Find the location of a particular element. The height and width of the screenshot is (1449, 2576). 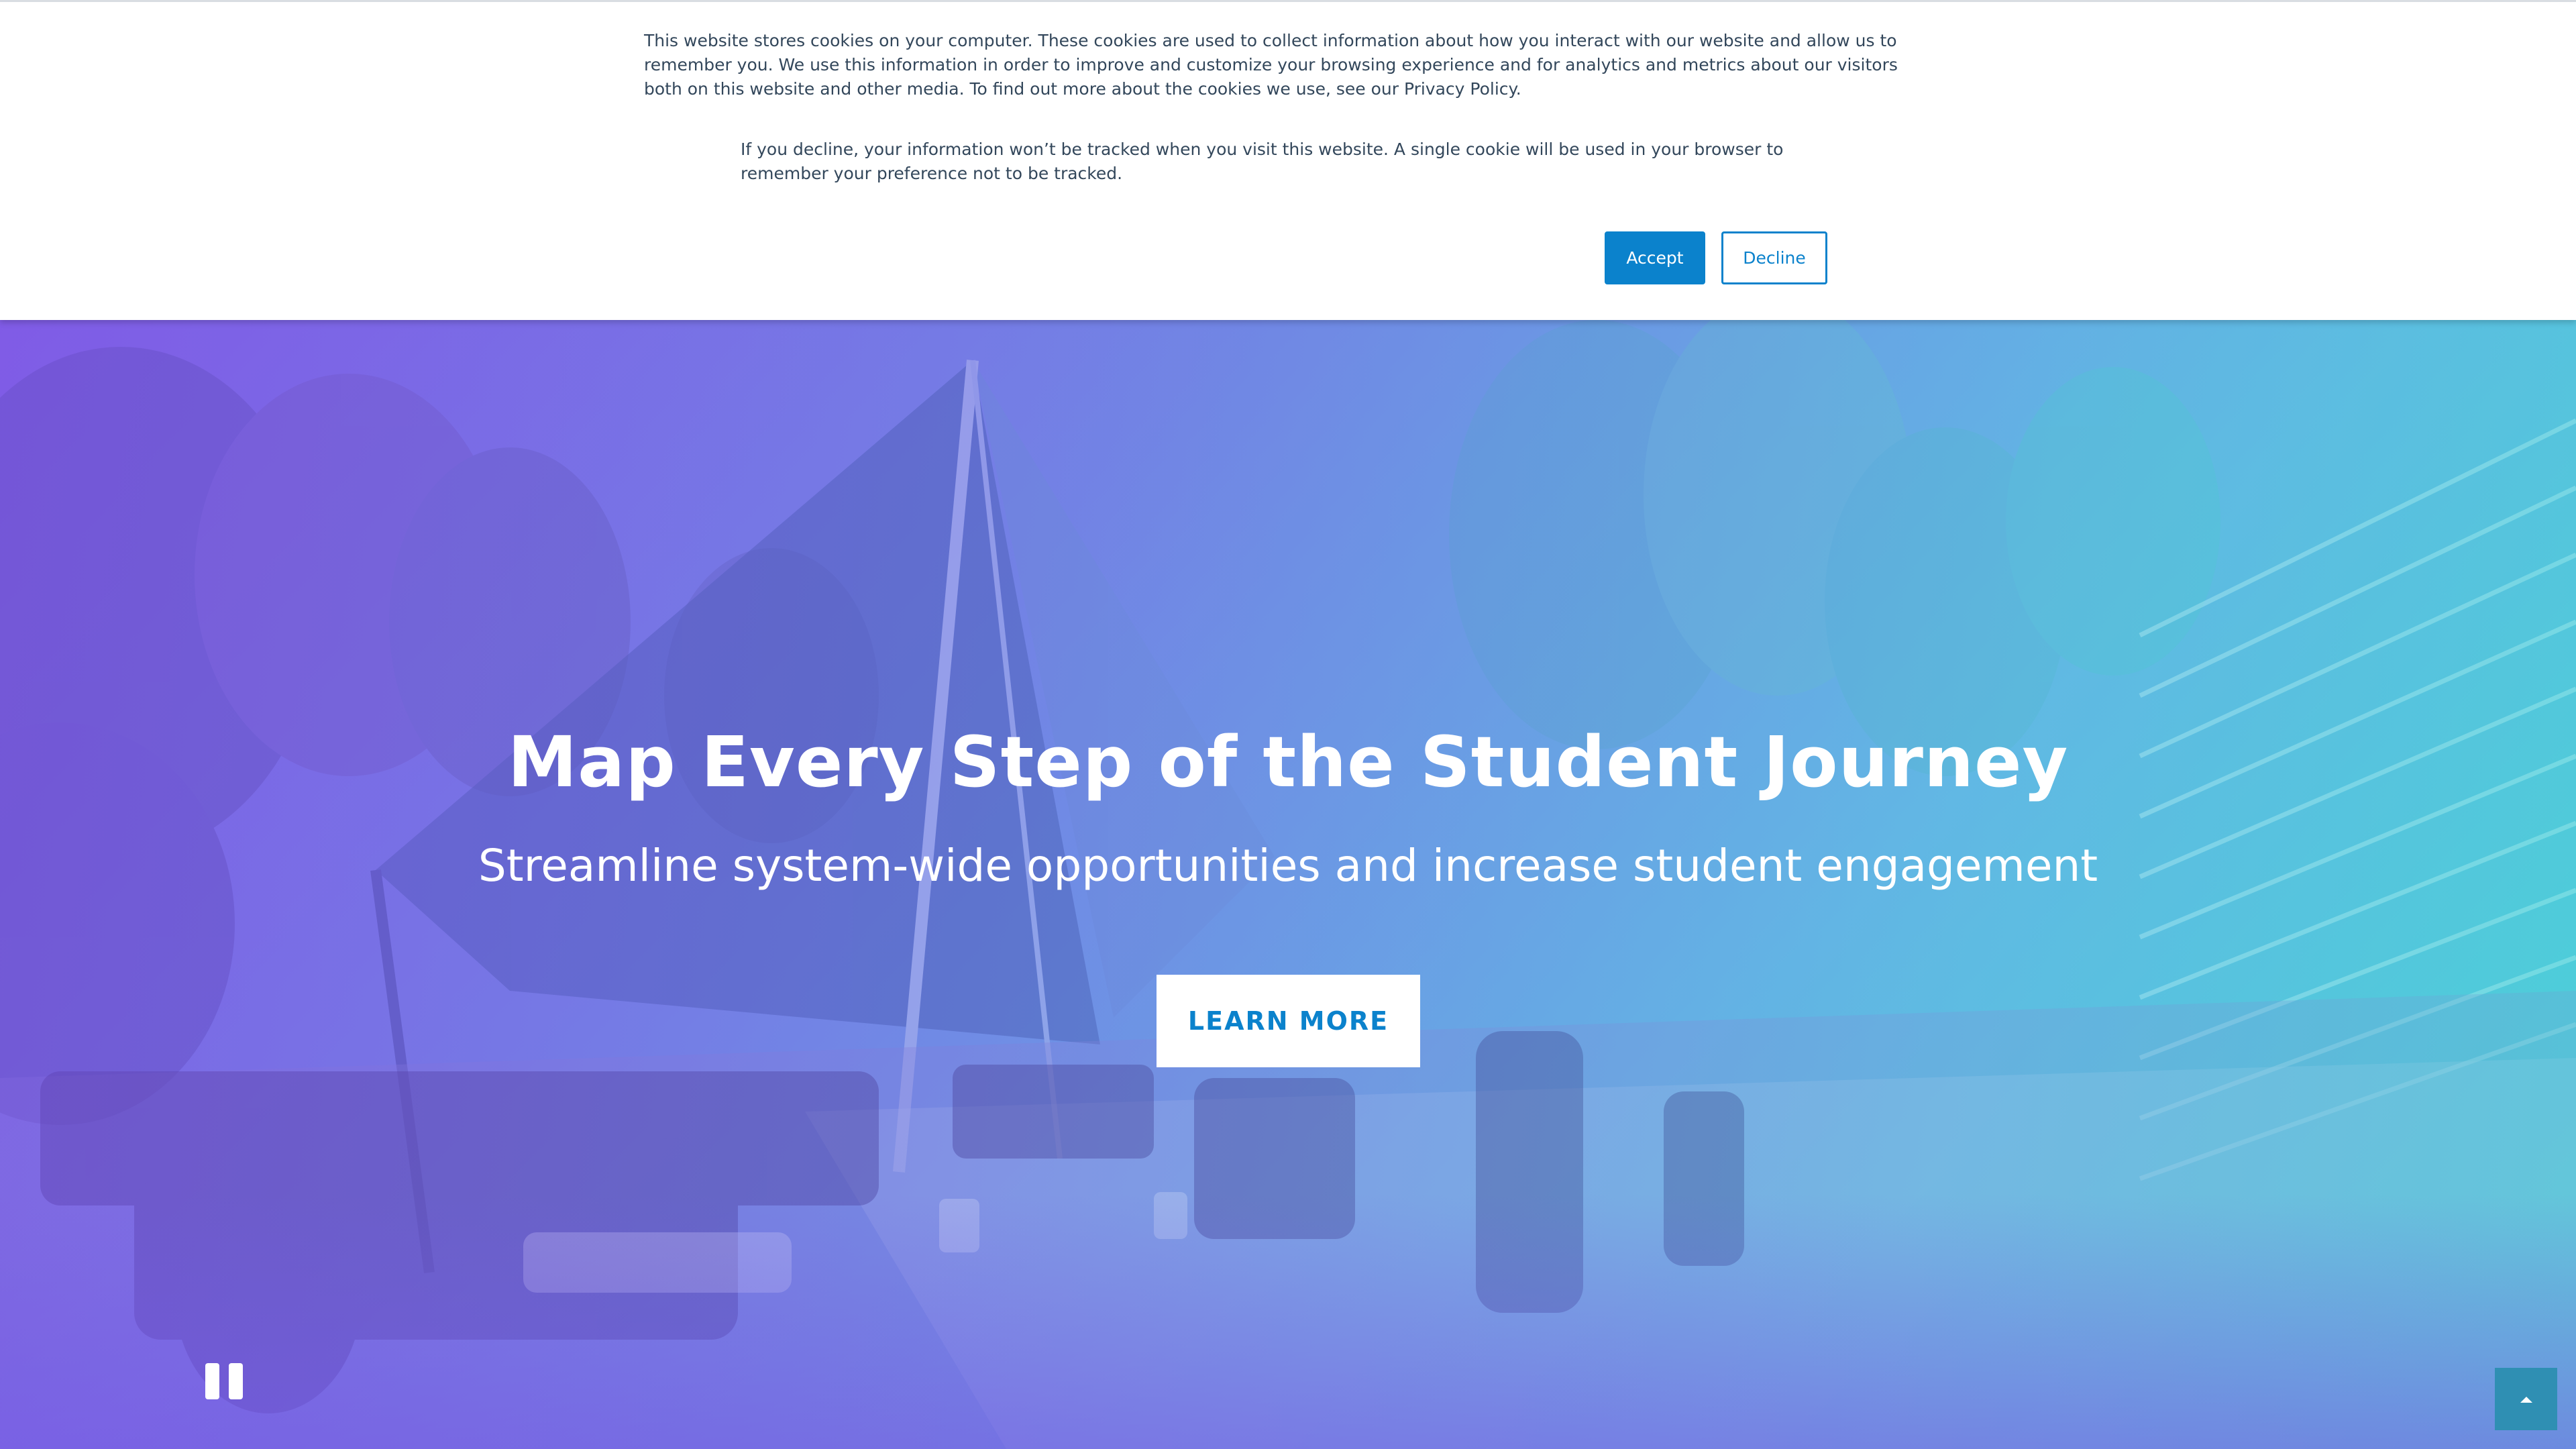

chevron-up-icon is located at coordinates (2526, 1399).